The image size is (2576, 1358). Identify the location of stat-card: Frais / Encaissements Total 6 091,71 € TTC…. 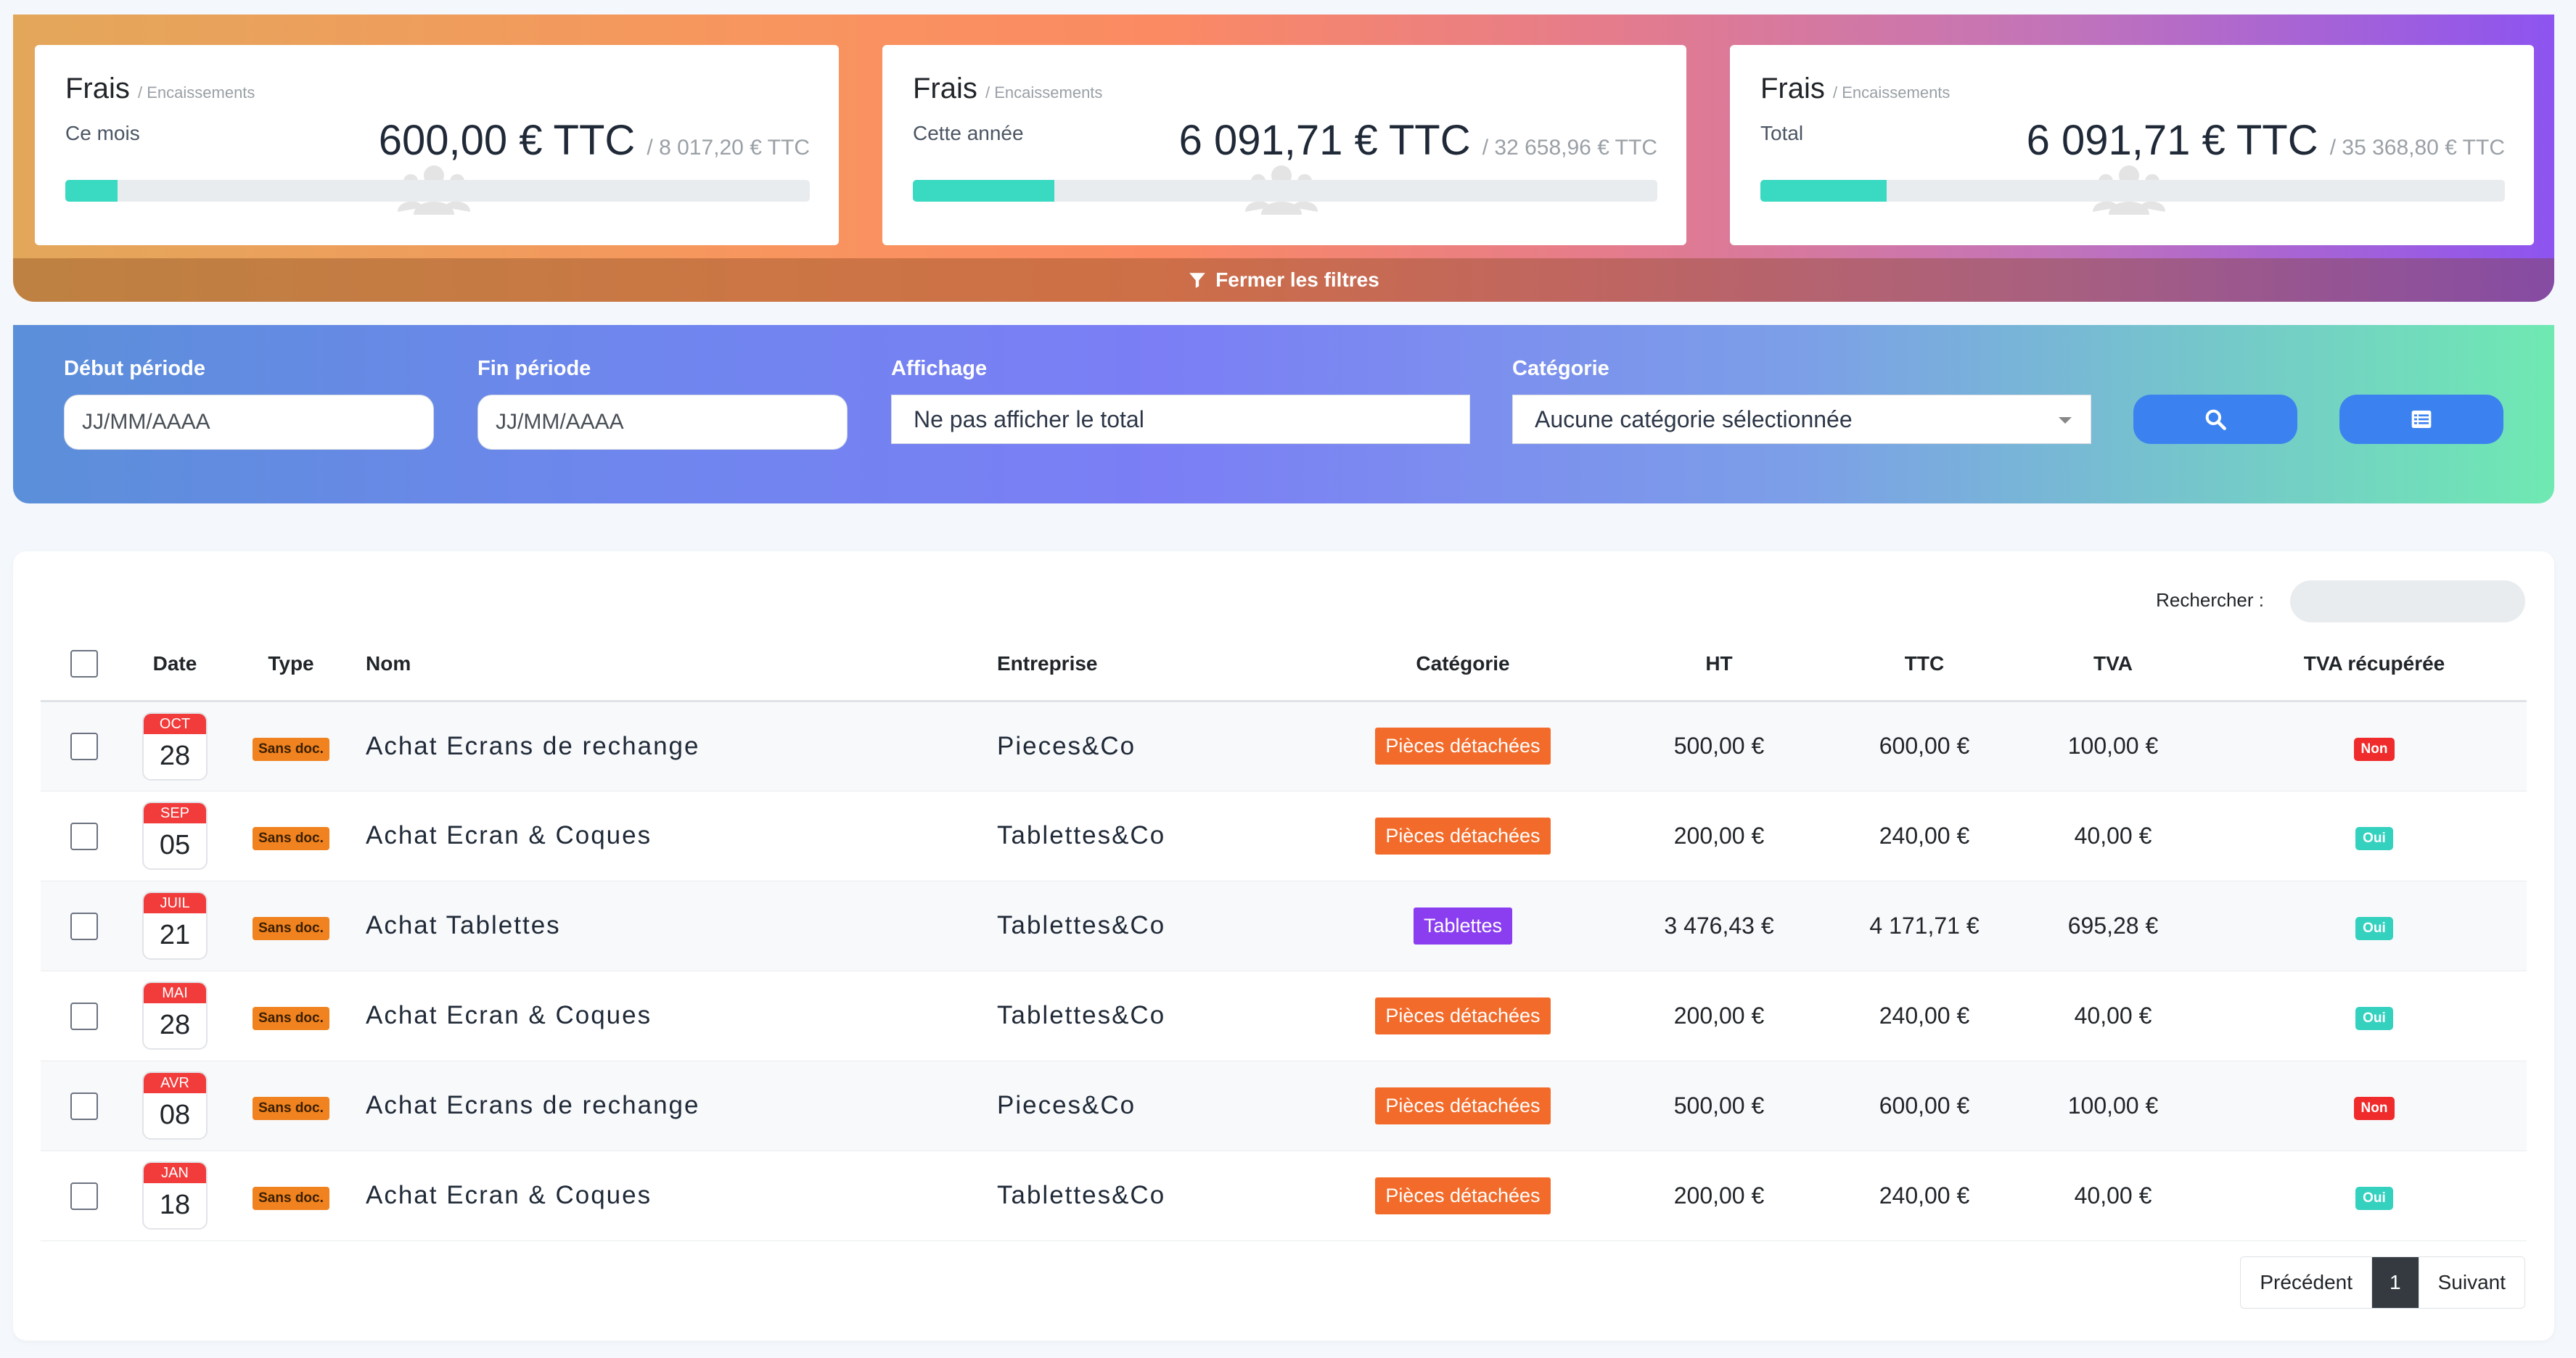
(2132, 145).